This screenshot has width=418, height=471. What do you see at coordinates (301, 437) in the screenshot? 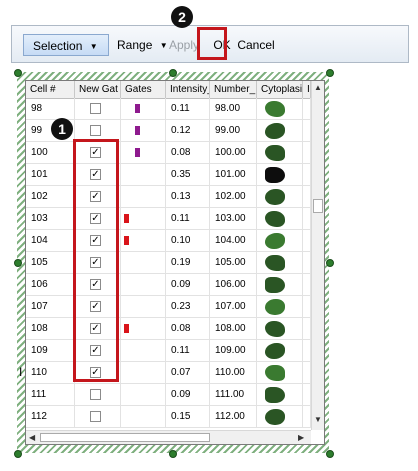
I see `scroll-right-icon: ▶` at bounding box center [301, 437].